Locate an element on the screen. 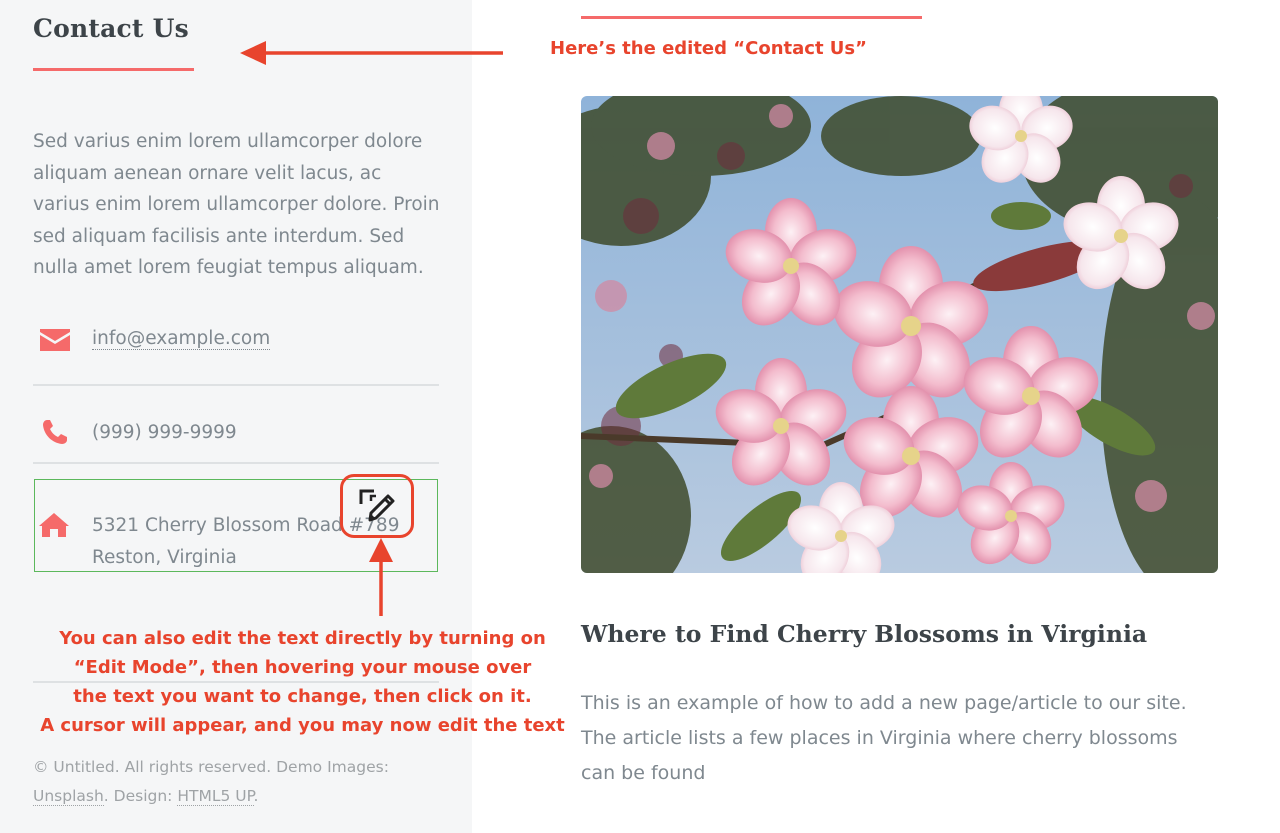 Image resolution: width=1280 pixels, height=833 pixels. section-rule is located at coordinates (751, 17).